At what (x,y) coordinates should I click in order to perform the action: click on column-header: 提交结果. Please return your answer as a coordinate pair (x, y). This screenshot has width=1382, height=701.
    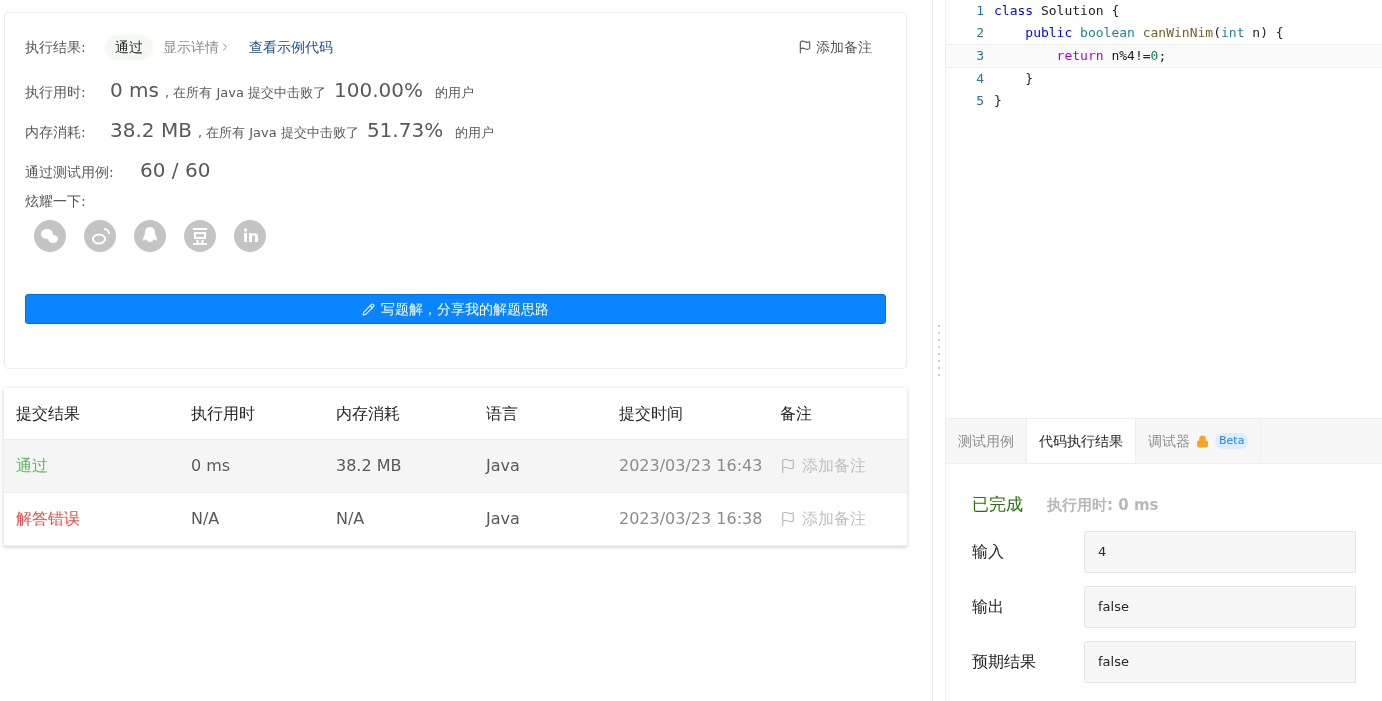
    Looking at the image, I should click on (48, 413).